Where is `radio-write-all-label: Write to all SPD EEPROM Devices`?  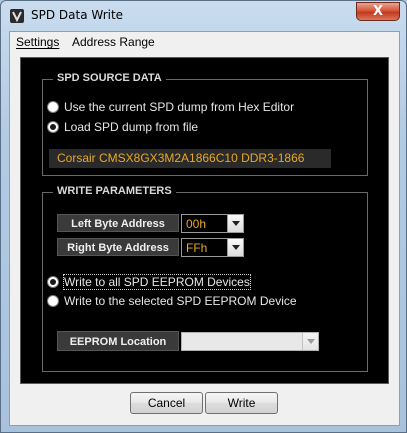 radio-write-all-label: Write to all SPD EEPROM Devices is located at coordinates (157, 282).